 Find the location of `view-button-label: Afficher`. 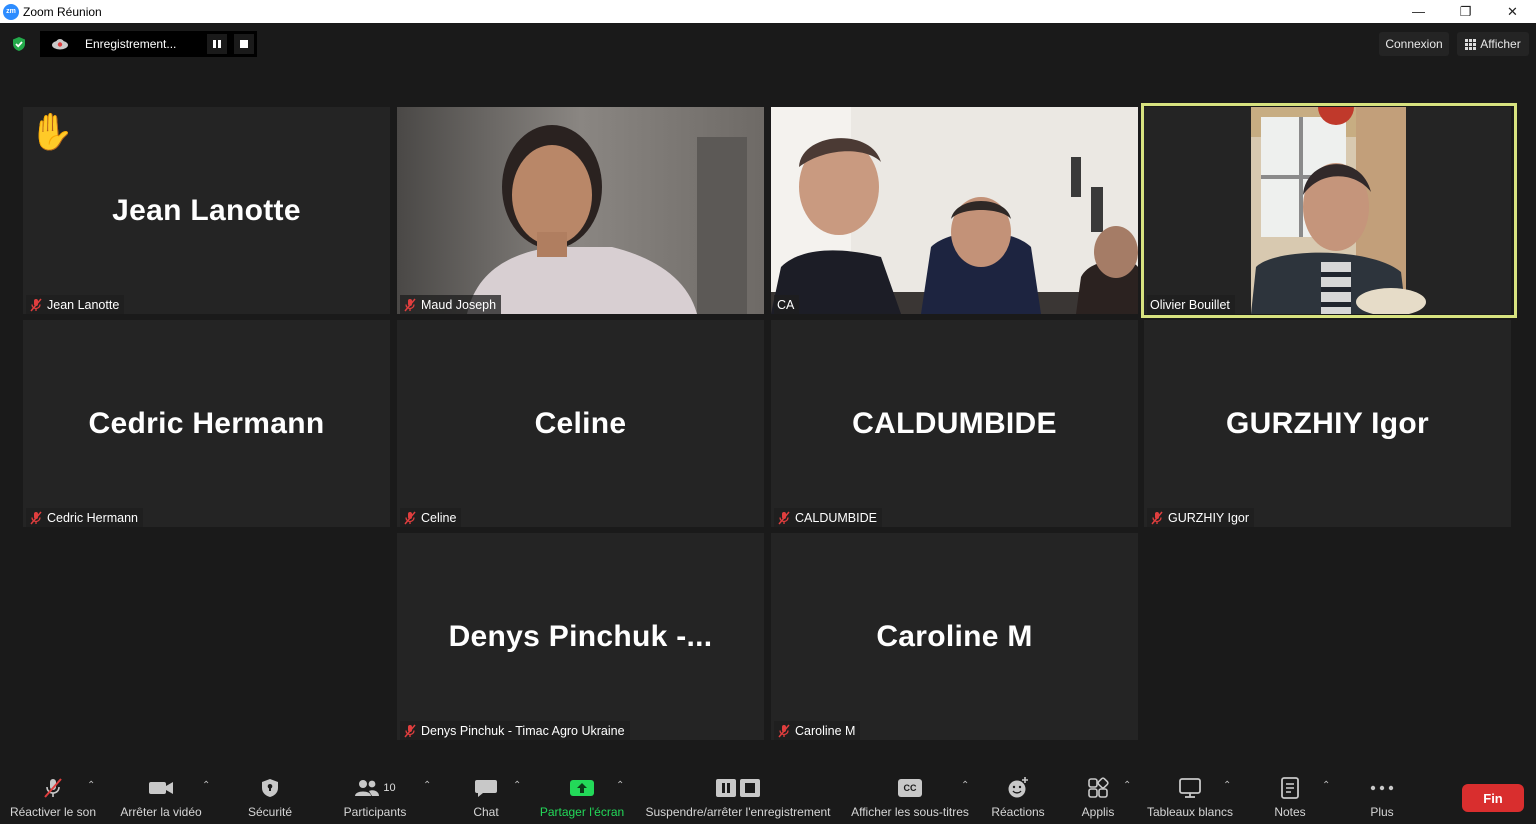

view-button-label: Afficher is located at coordinates (1500, 44).